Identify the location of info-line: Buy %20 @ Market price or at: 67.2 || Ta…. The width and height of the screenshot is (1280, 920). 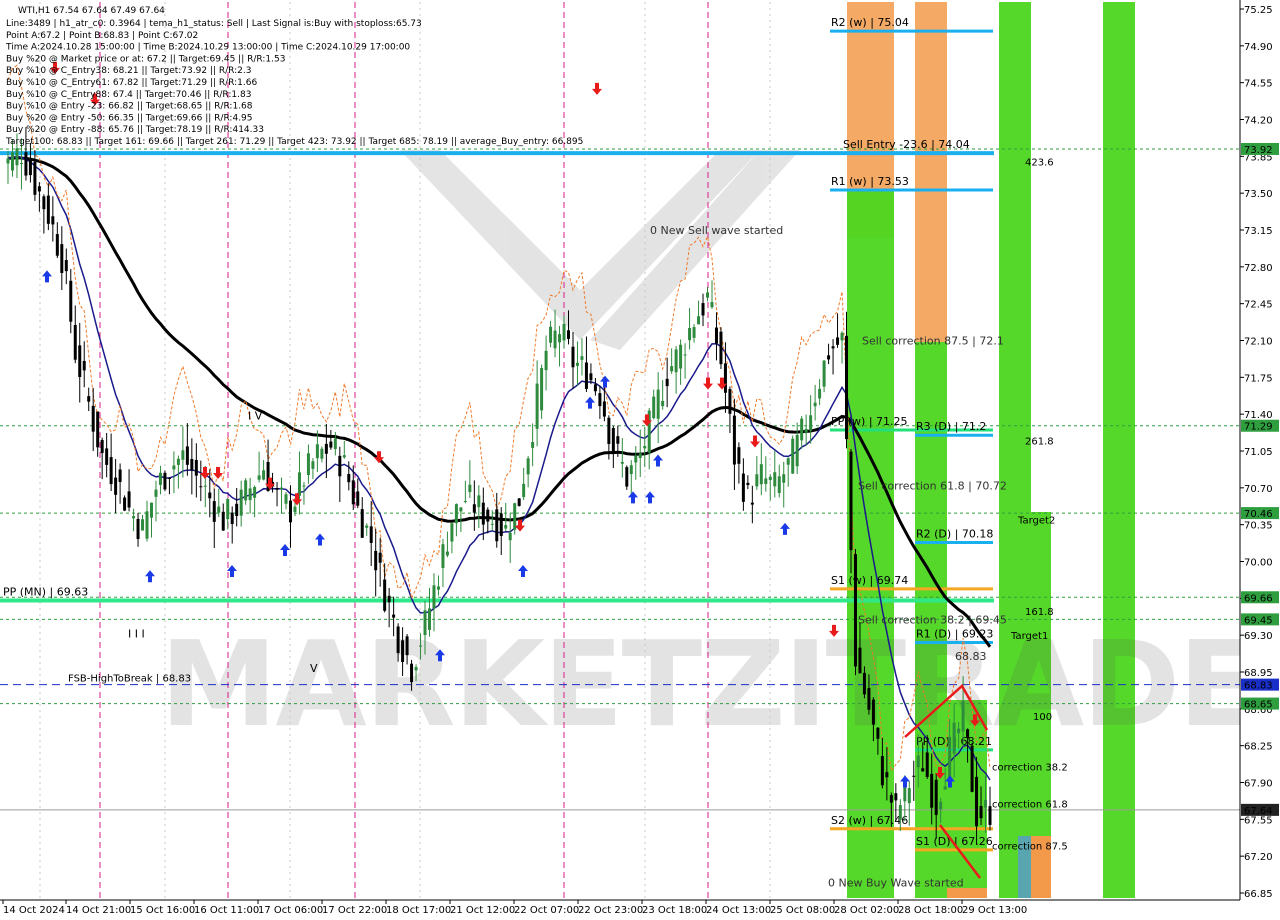
(145, 59).